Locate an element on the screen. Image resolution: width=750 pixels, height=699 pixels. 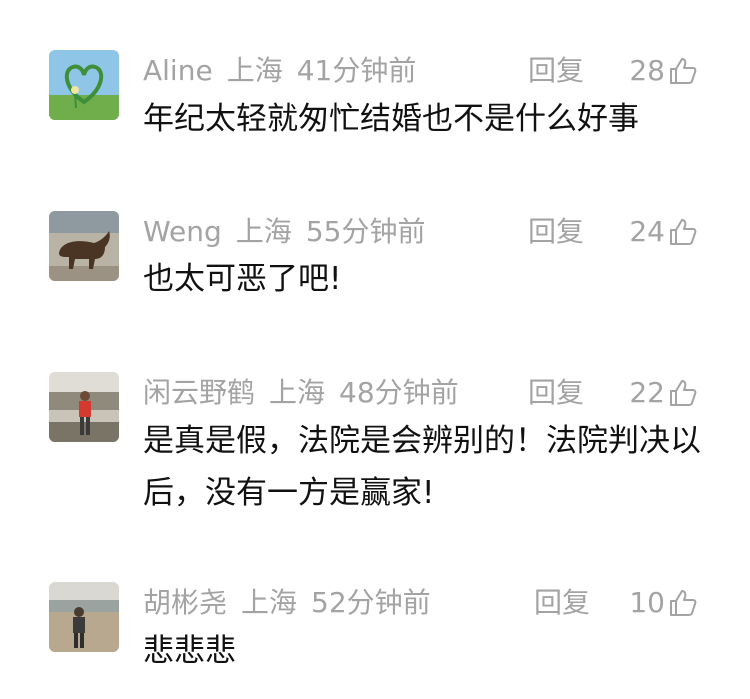
like-button: 28 is located at coordinates (663, 71).